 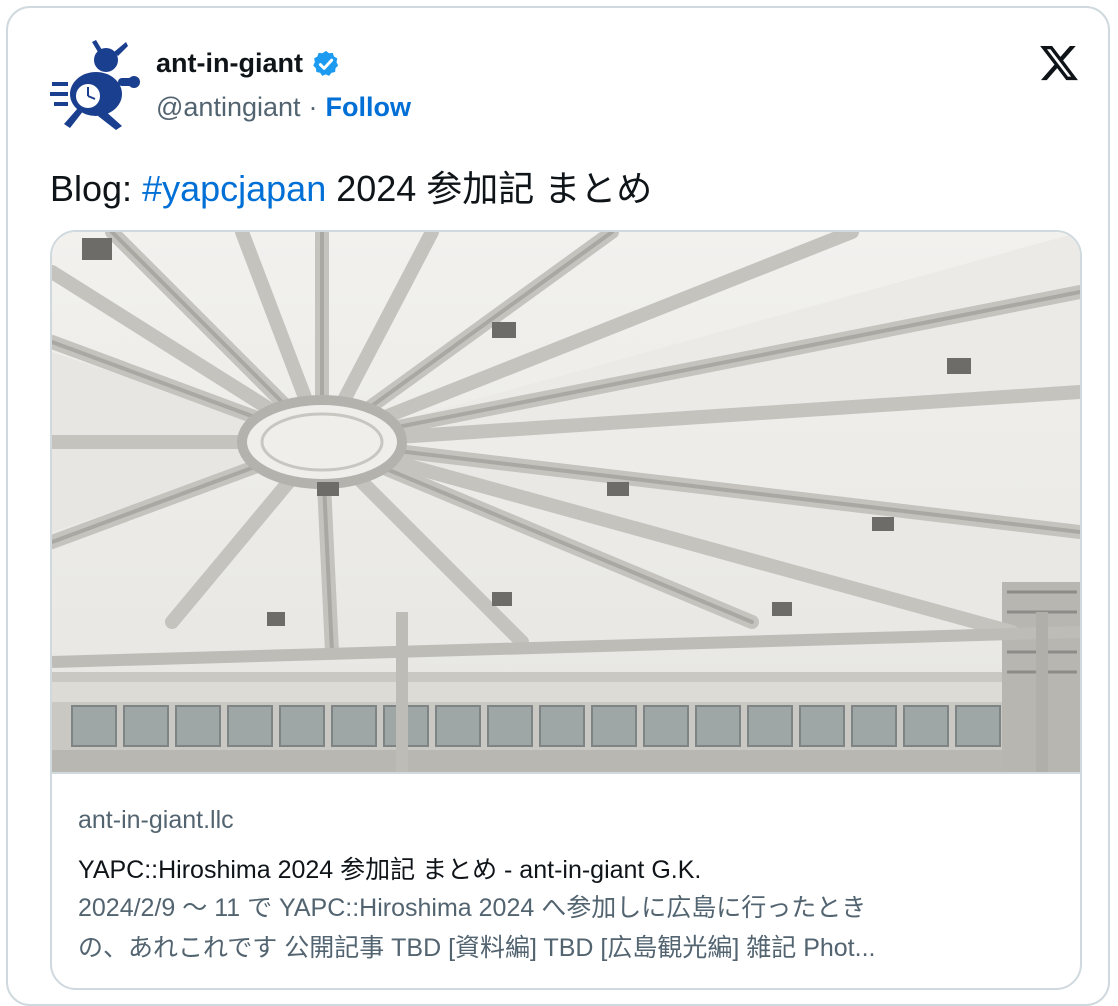 What do you see at coordinates (489, 188) in the screenshot?
I see `tweet-text-suffix: 2024 参加記 まとめ` at bounding box center [489, 188].